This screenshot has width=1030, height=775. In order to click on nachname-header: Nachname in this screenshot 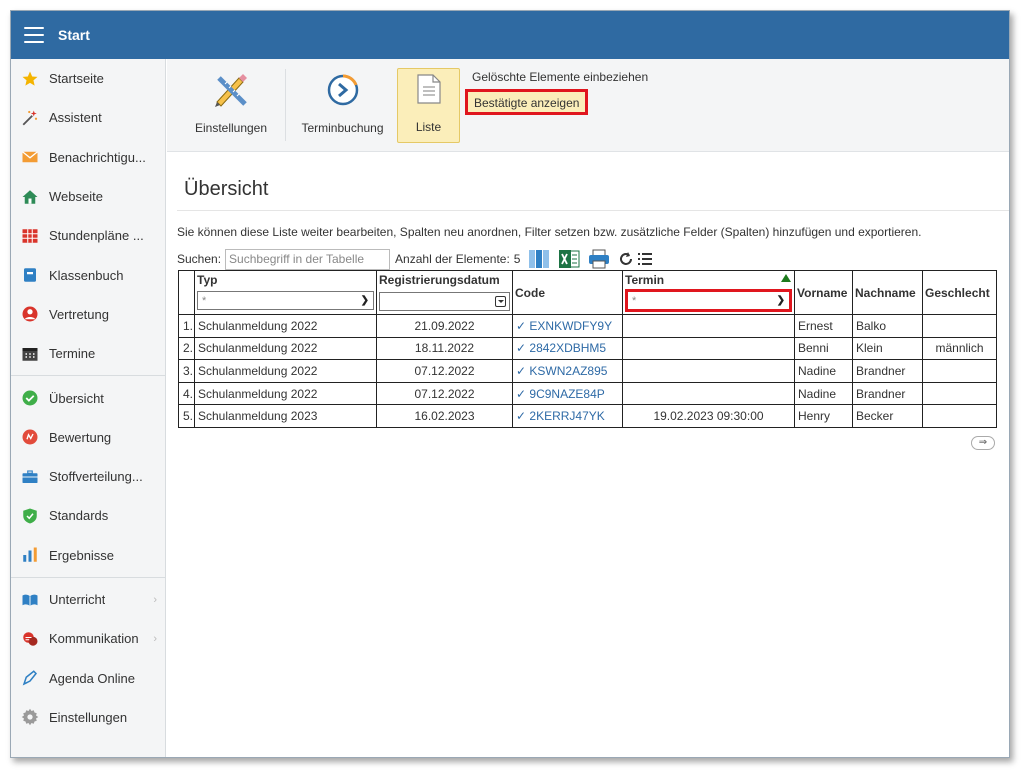, I will do `click(887, 292)`.